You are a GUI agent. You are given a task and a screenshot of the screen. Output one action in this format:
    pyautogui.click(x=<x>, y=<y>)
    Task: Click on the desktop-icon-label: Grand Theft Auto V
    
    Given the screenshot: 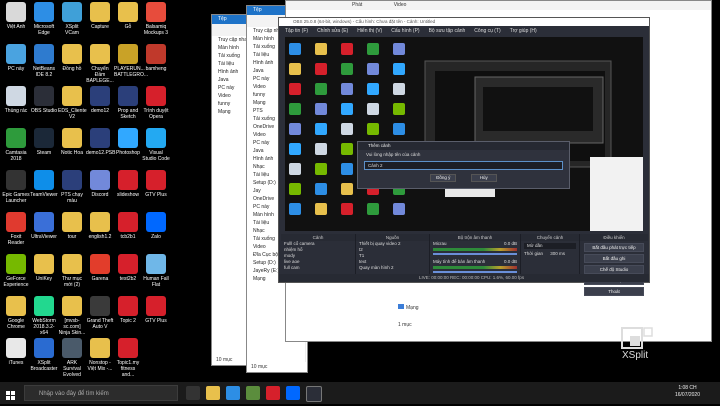 What is the action you would take?
    pyautogui.click(x=100, y=324)
    